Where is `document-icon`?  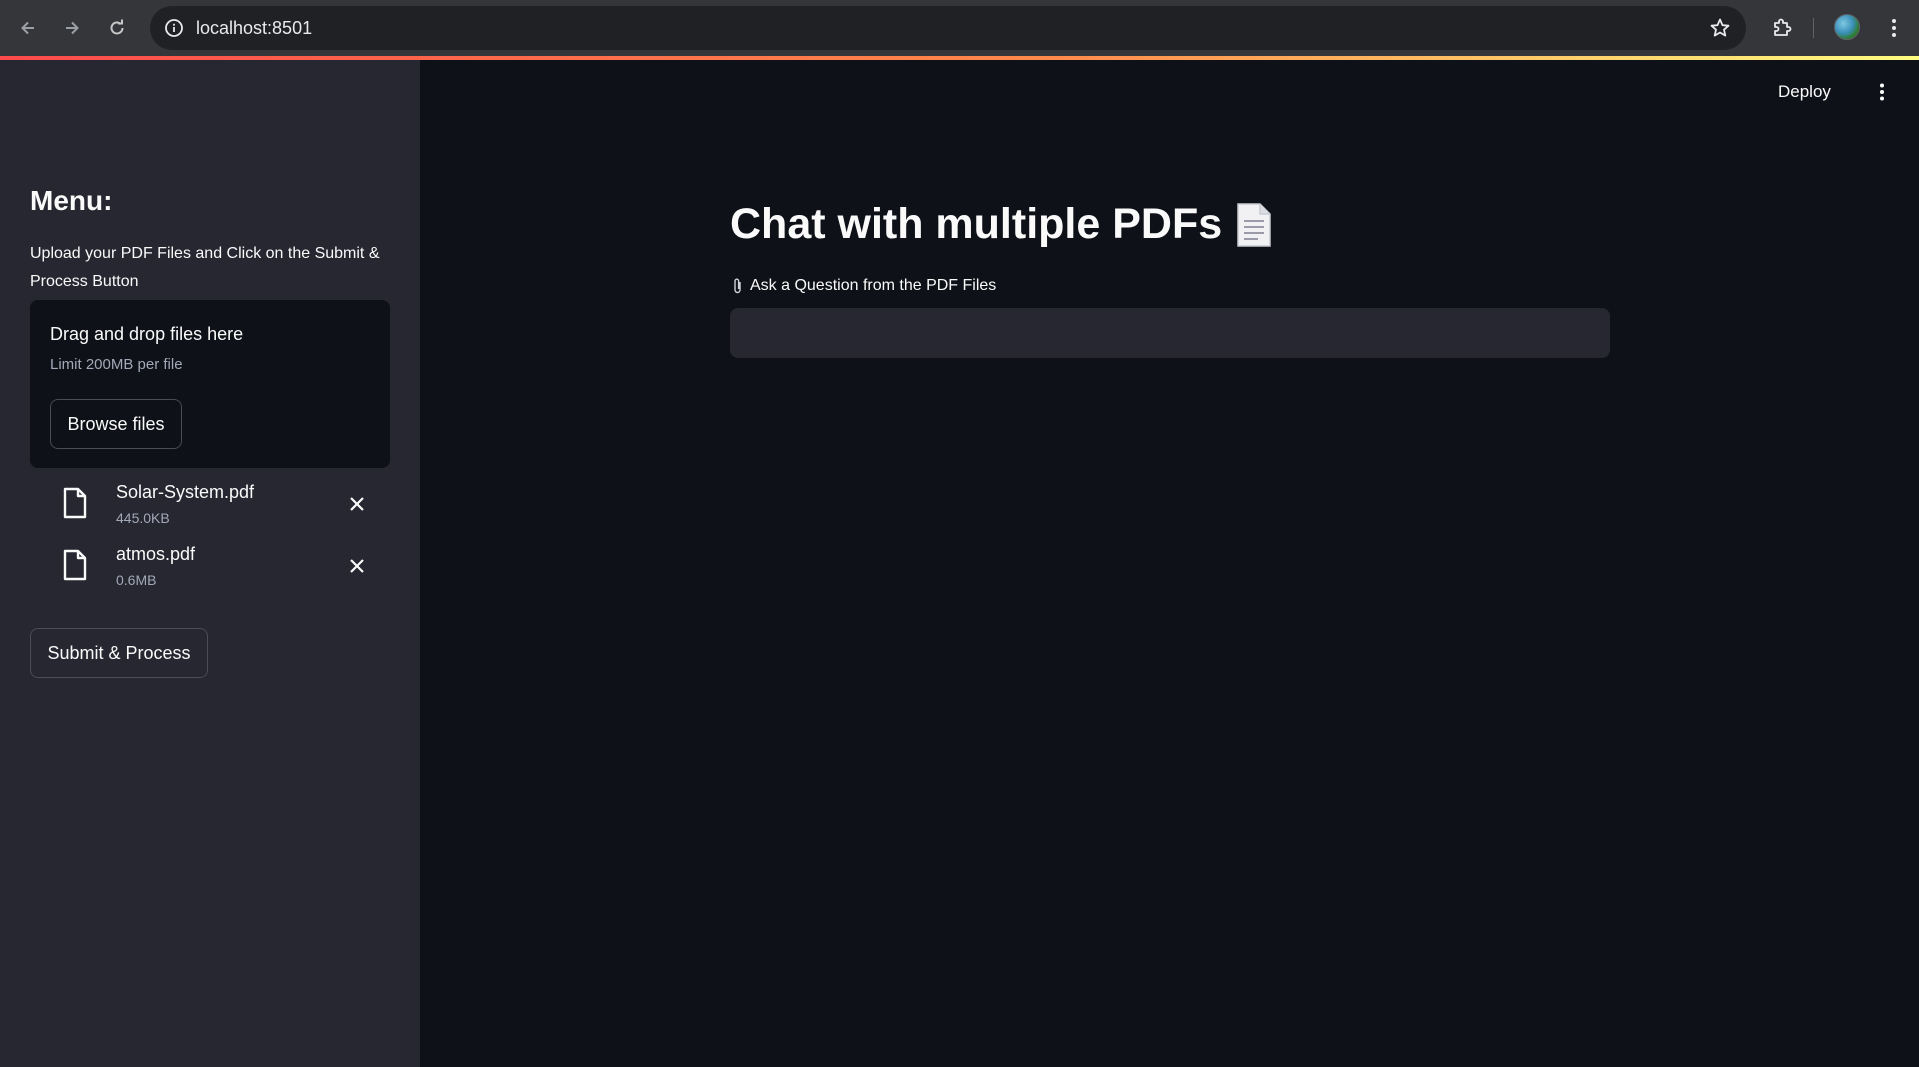 document-icon is located at coordinates (1253, 225).